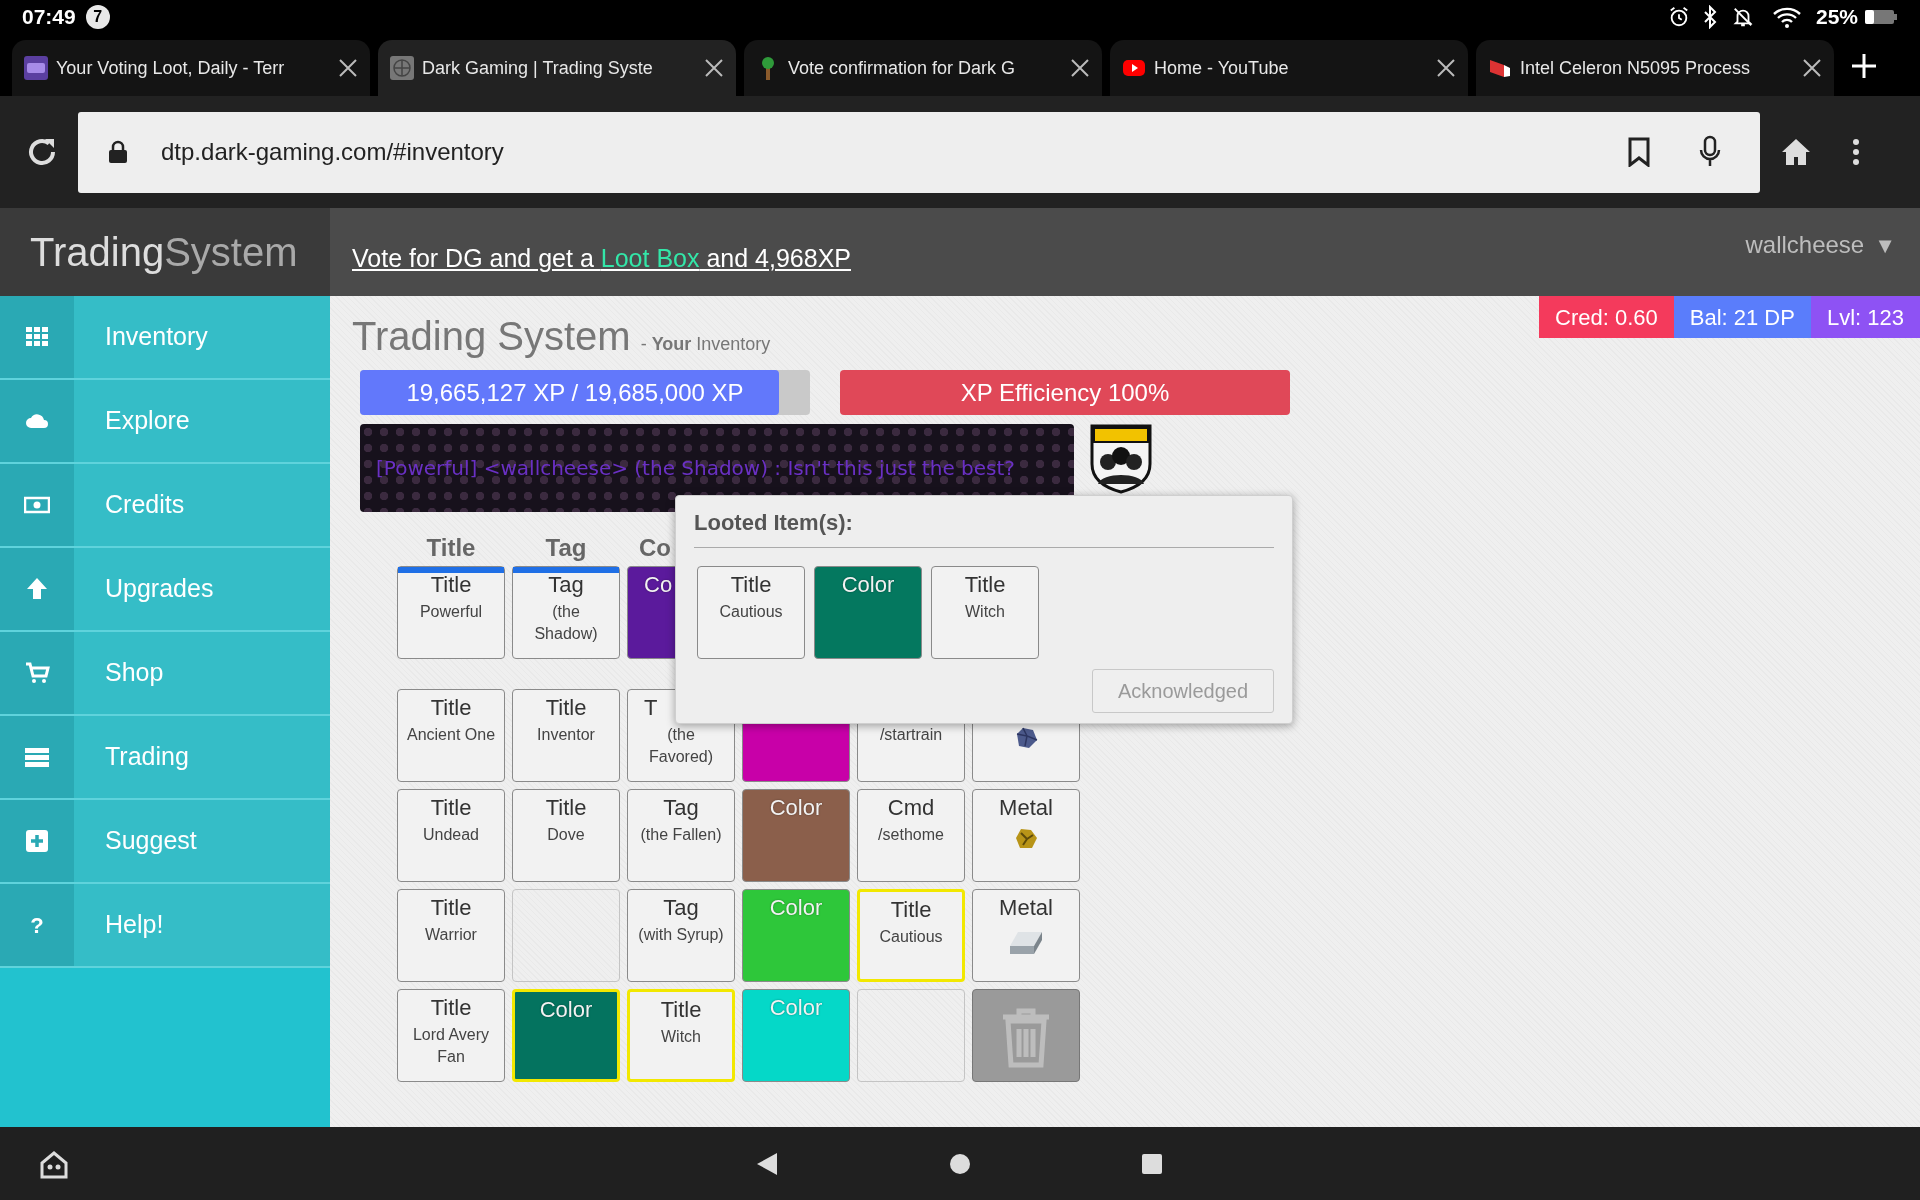  What do you see at coordinates (650, 708) in the screenshot?
I see `slot-label: T` at bounding box center [650, 708].